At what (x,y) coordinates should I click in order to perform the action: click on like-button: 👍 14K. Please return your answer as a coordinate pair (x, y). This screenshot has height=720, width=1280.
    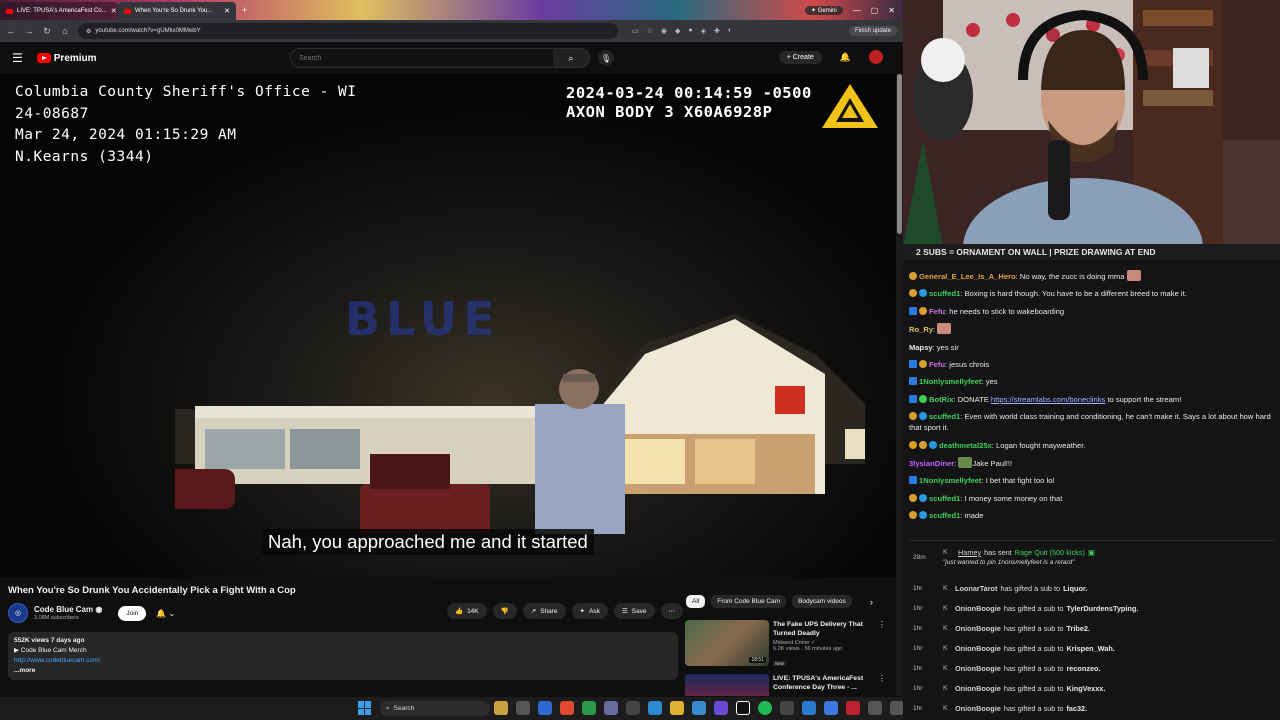
    Looking at the image, I should click on (466, 611).